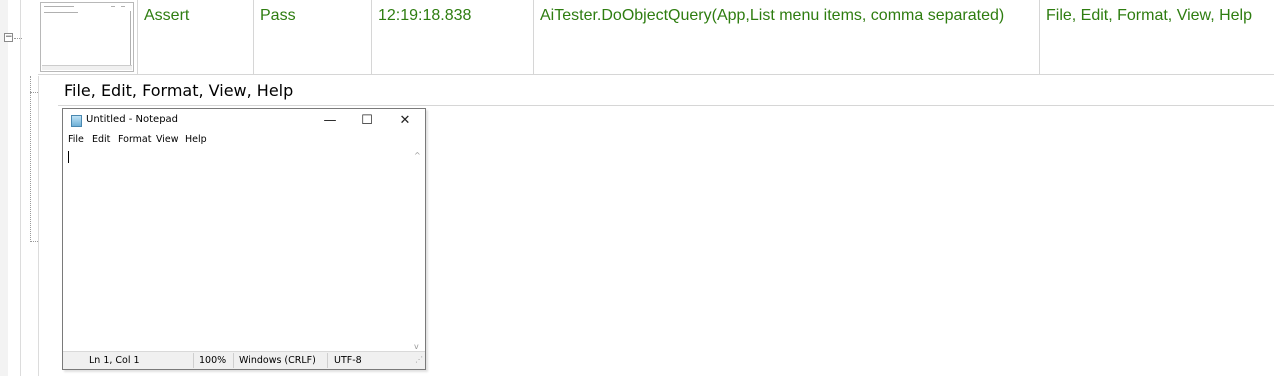 This screenshot has width=1274, height=376. What do you see at coordinates (68, 157) in the screenshot?
I see `text-caret` at bounding box center [68, 157].